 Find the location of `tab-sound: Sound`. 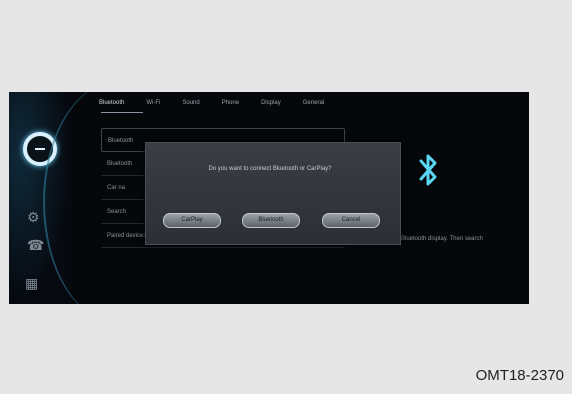

tab-sound: Sound is located at coordinates (190, 103).